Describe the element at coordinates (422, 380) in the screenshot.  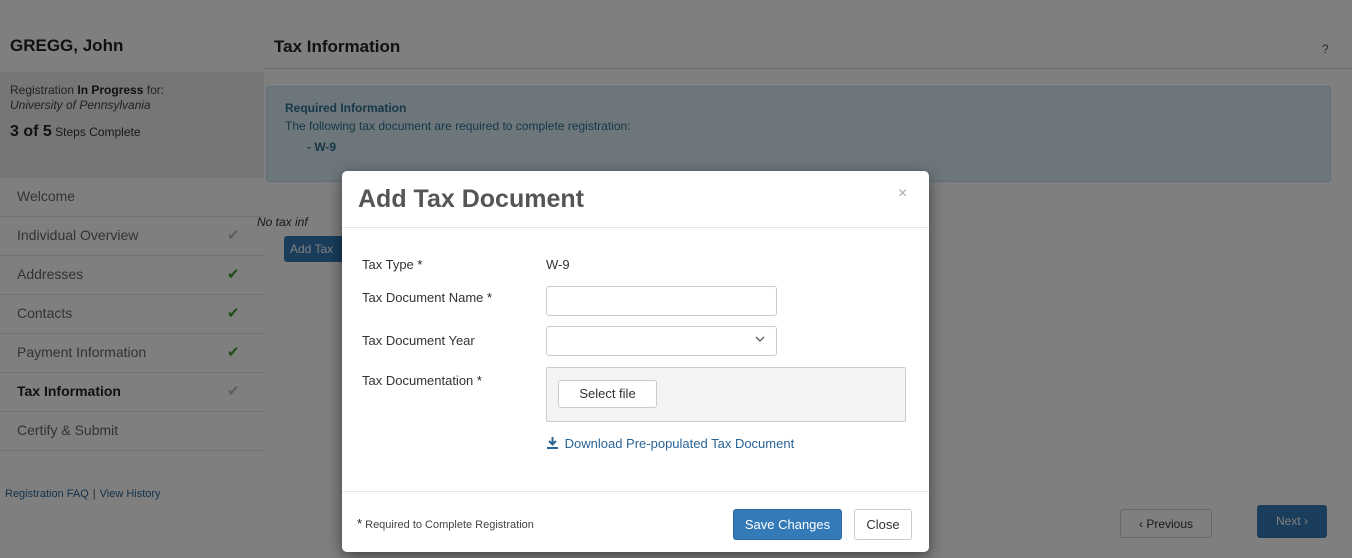
I see `tax-documentation-label: Tax Documentation *` at that location.